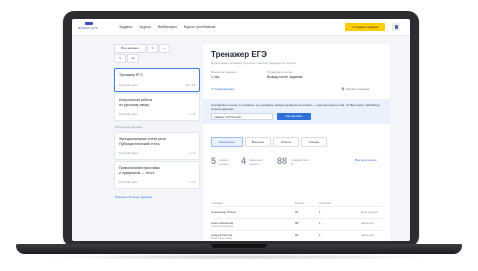  What do you see at coordinates (224, 162) in the screenshot?
I see `stat-started-label: Начали решать` at bounding box center [224, 162].